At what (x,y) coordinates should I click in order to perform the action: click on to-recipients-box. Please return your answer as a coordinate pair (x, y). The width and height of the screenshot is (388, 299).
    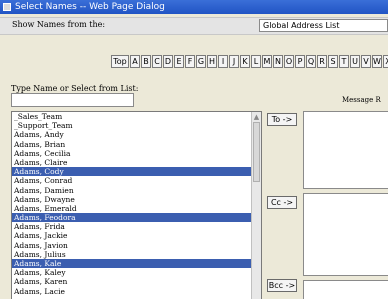
    Looking at the image, I should click on (345, 150).